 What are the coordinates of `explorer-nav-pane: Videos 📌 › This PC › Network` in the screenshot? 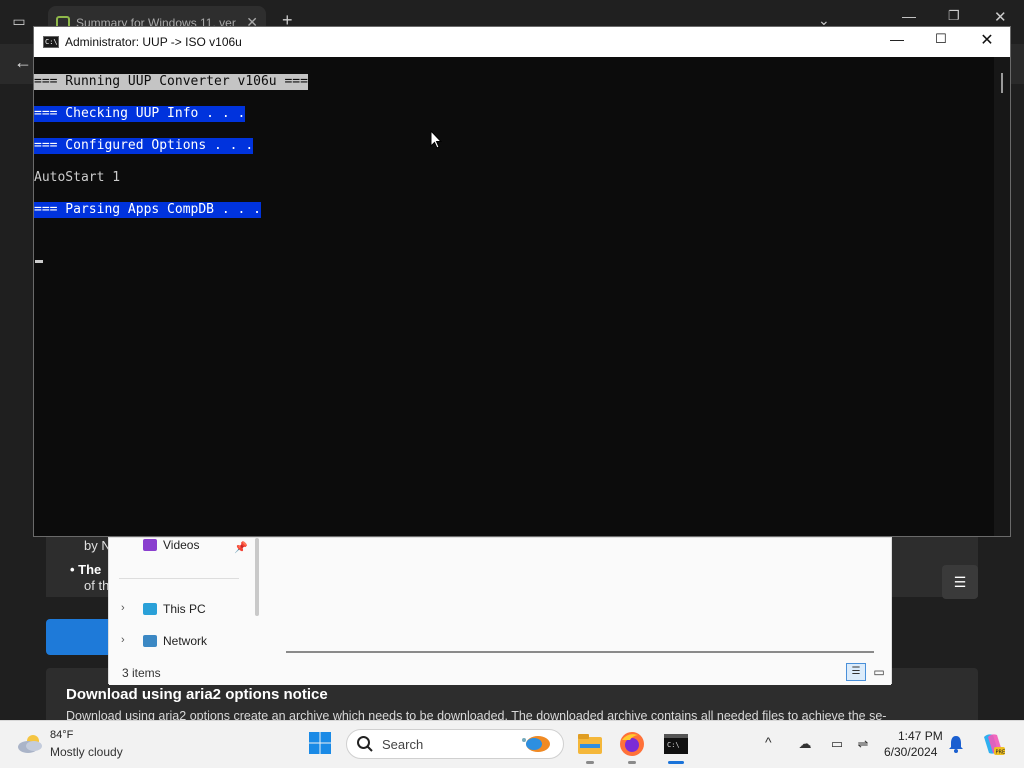 It's located at (183, 599).